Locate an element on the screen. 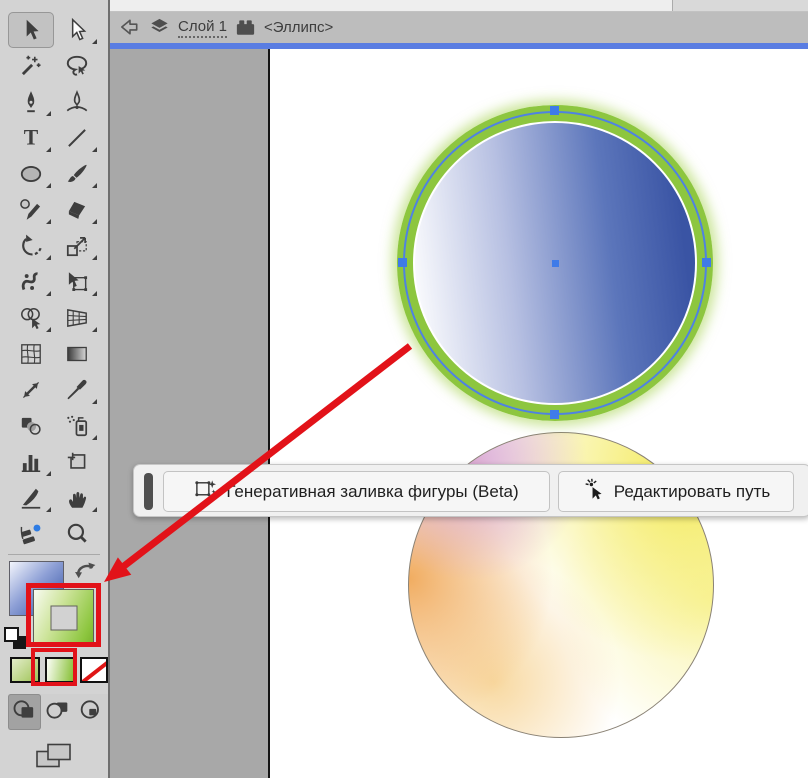 The width and height of the screenshot is (808, 778). tool-scale is located at coordinates (77, 246).